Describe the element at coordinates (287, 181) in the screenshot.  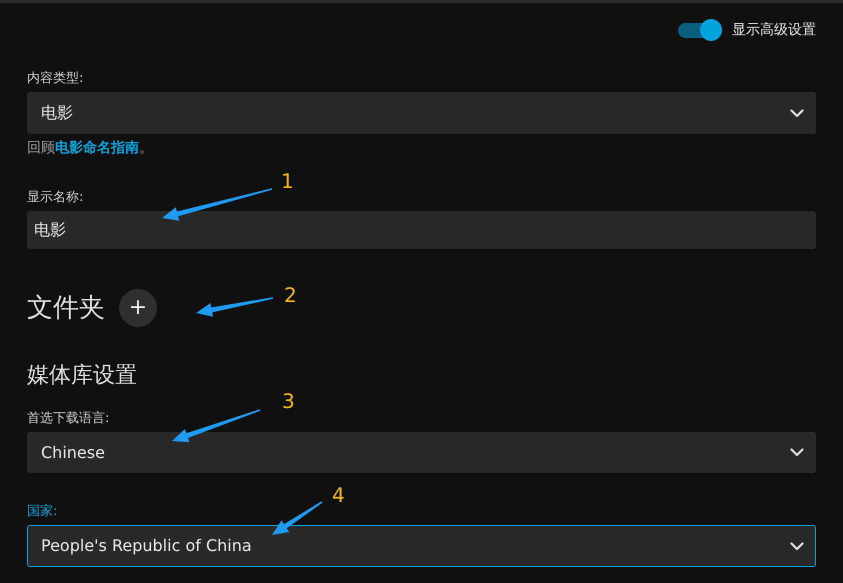
I see `annotation-number: 1` at that location.